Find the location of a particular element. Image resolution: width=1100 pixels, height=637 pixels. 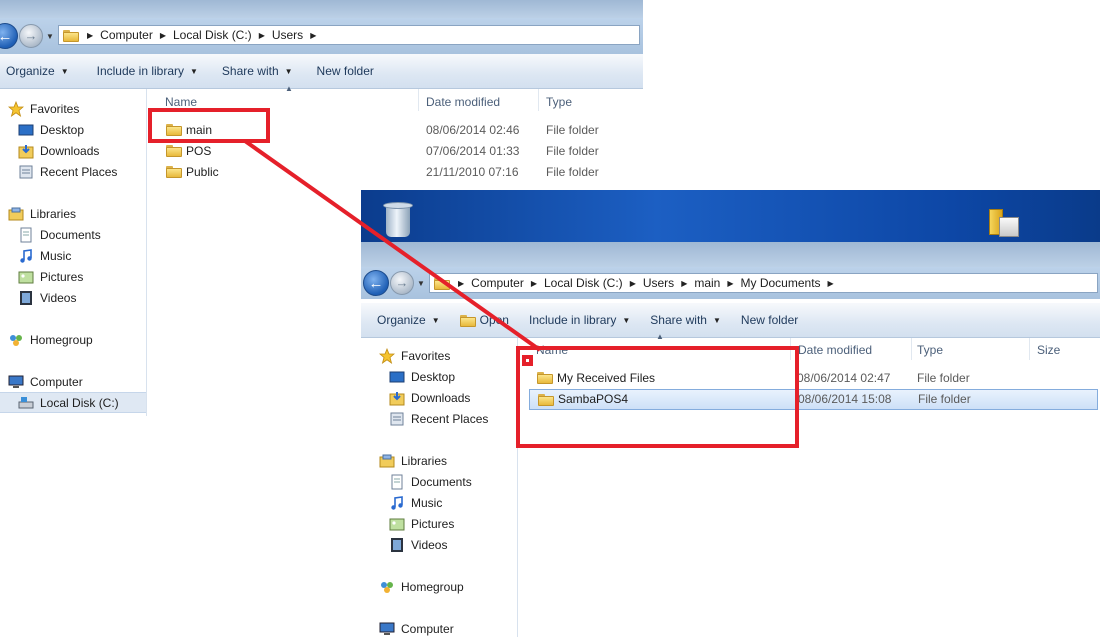

annotation-marker is located at coordinates (527, 360).